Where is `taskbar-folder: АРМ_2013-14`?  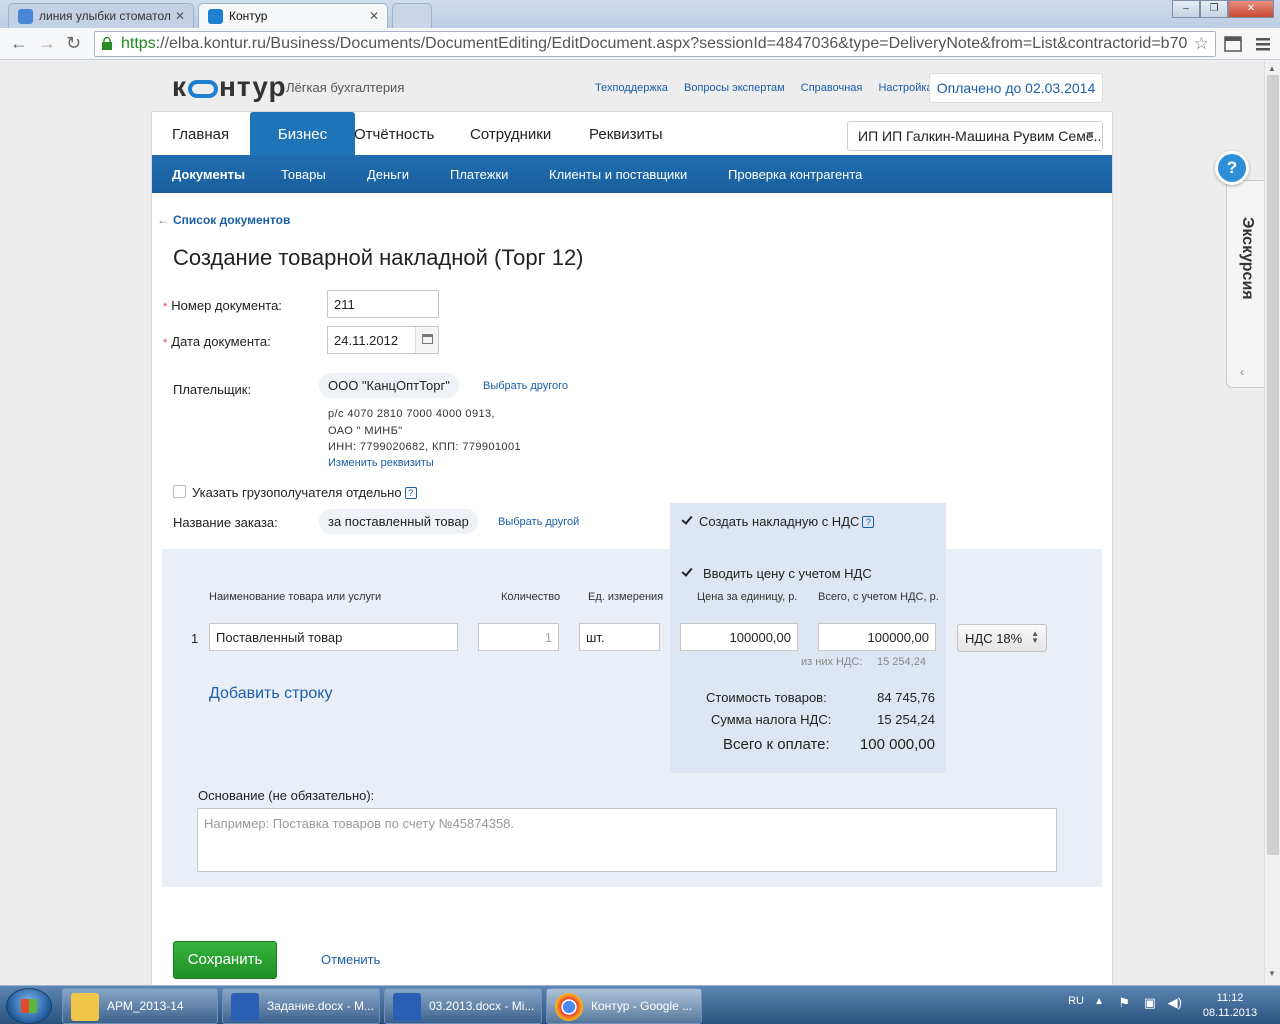
taskbar-folder: АРМ_2013-14 is located at coordinates (140, 1006).